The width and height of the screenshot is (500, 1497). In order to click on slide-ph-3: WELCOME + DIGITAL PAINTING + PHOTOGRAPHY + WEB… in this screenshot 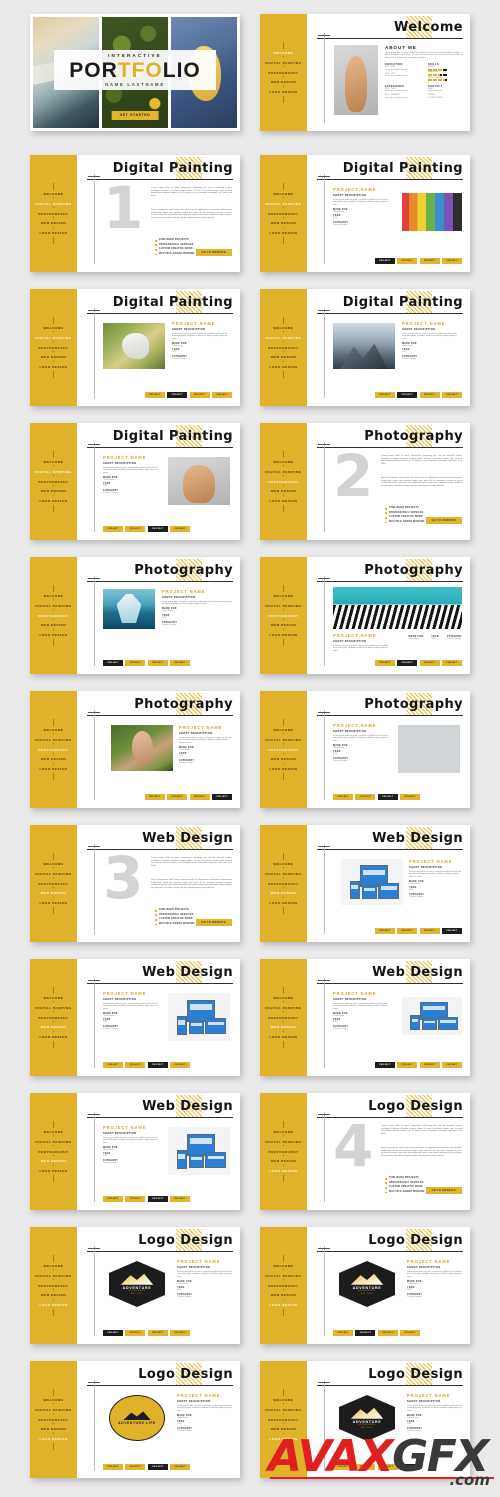, I will do `click(135, 749)`.